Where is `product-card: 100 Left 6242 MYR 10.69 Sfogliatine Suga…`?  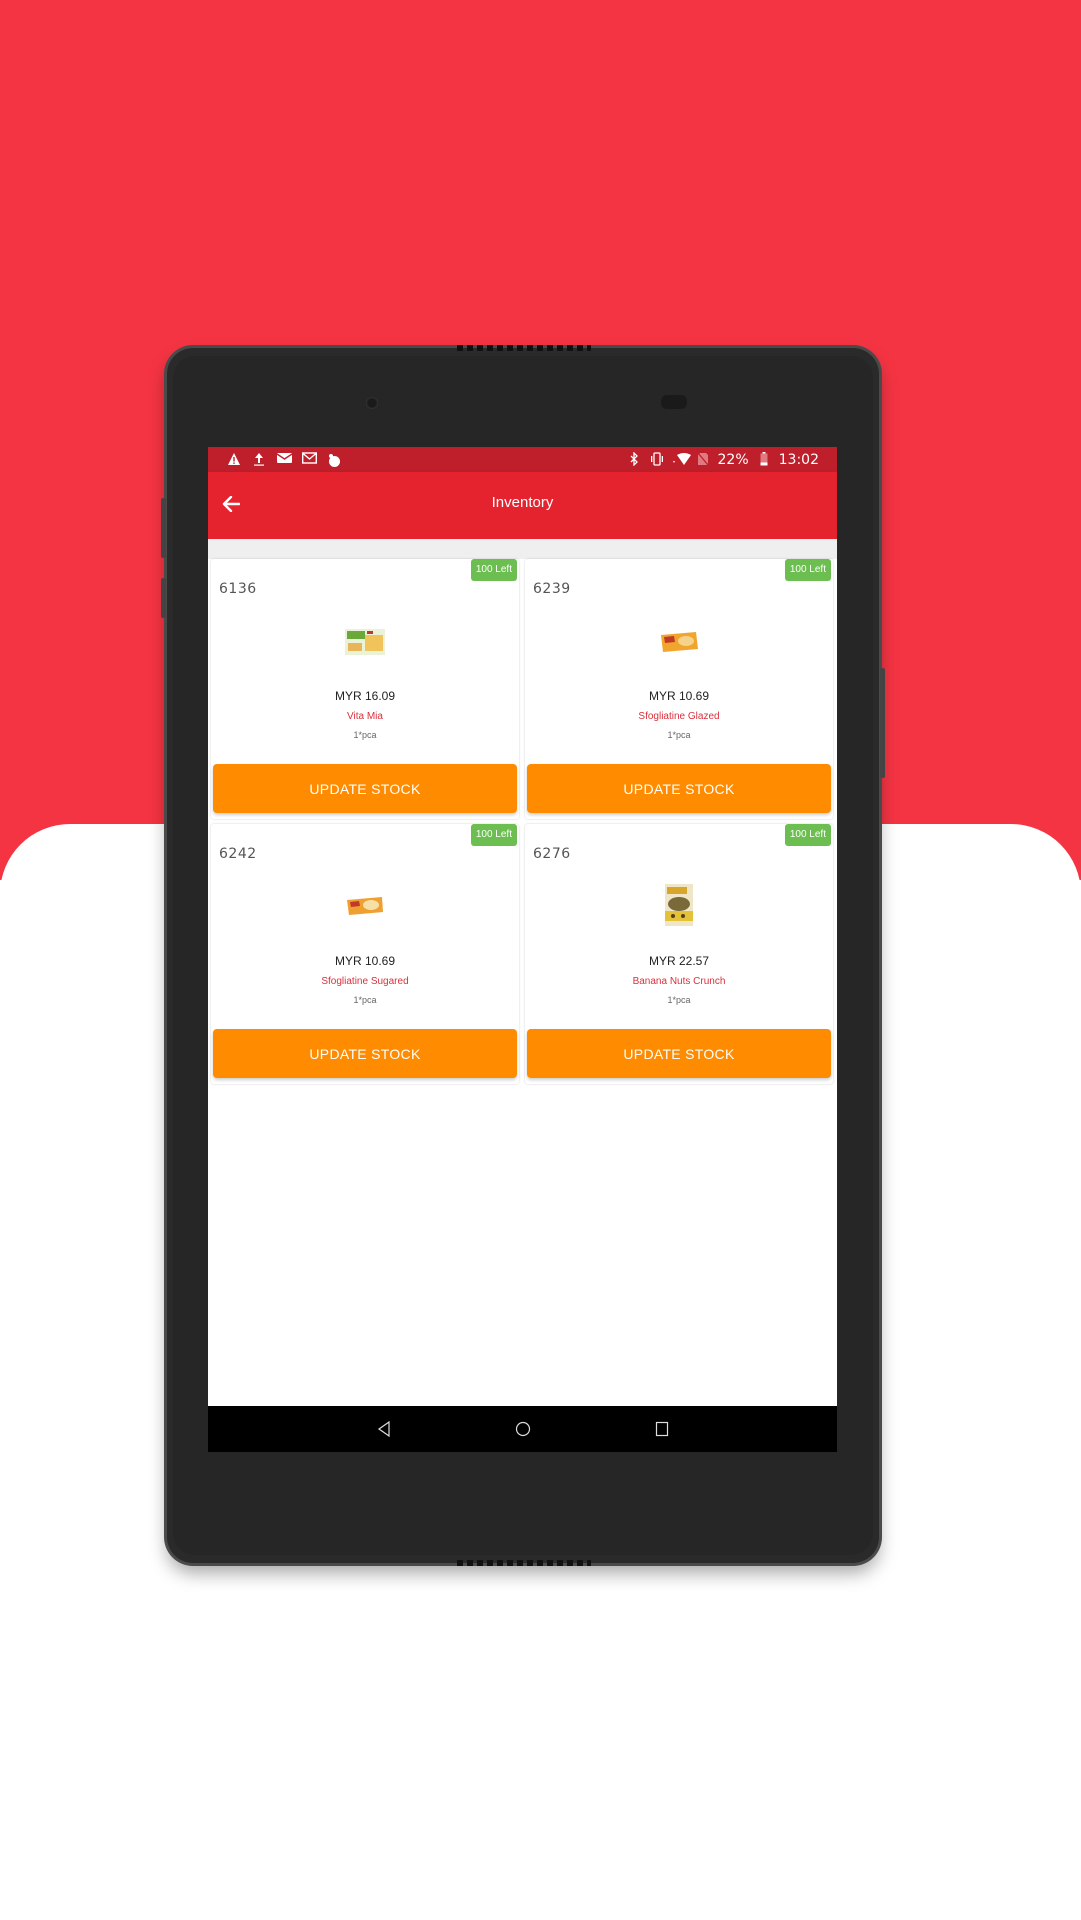
product-card: 100 Left 6242 MYR 10.69 Sfogliatine Suga… is located at coordinates (365, 954).